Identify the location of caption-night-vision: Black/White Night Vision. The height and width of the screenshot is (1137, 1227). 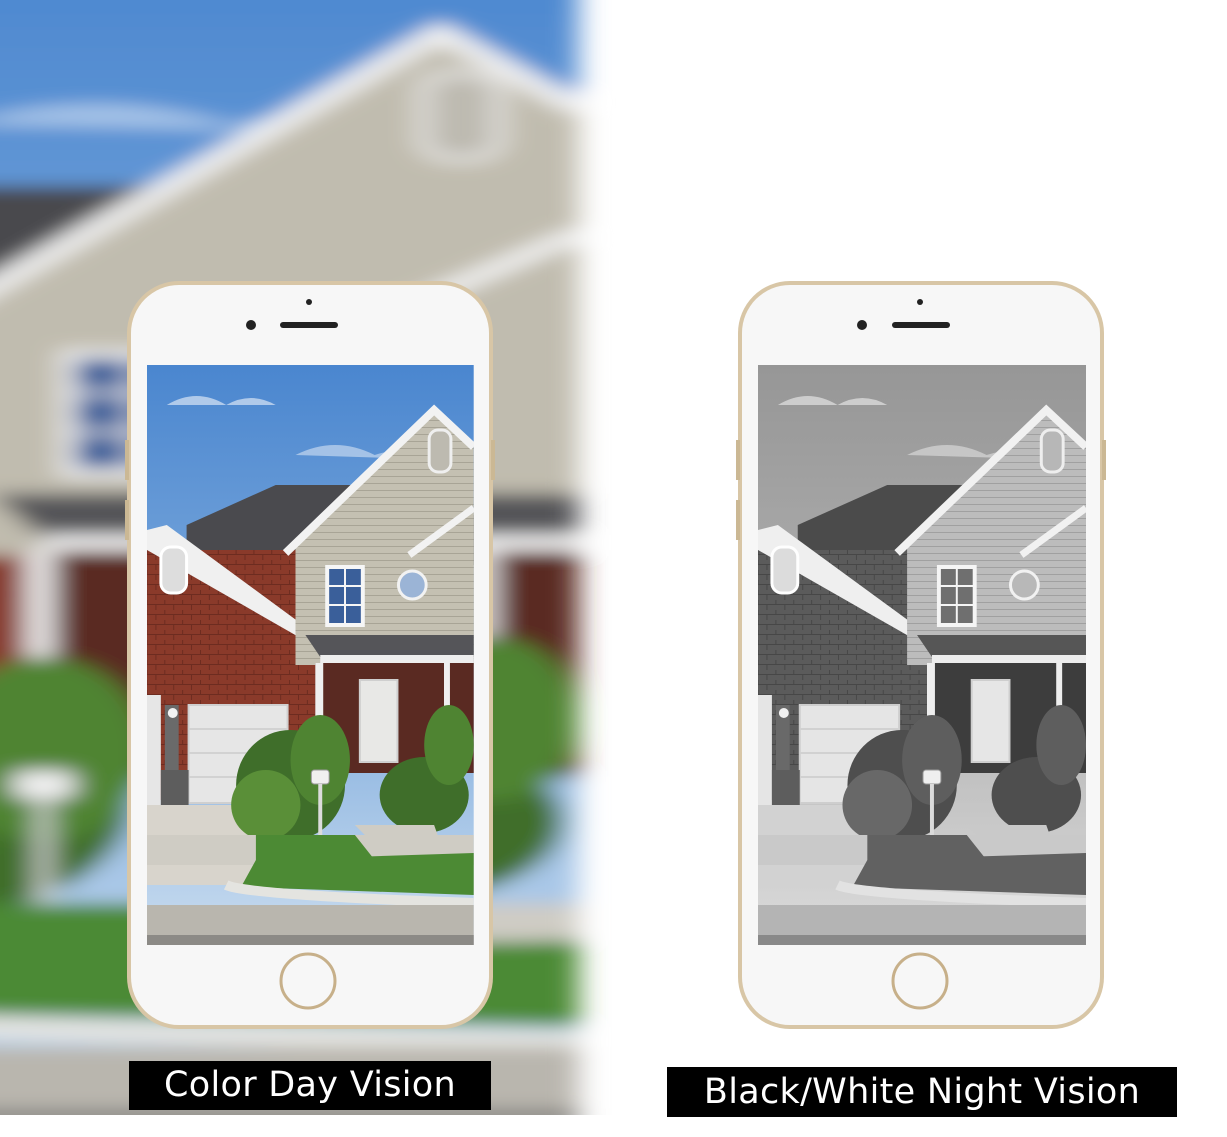
(922, 1092).